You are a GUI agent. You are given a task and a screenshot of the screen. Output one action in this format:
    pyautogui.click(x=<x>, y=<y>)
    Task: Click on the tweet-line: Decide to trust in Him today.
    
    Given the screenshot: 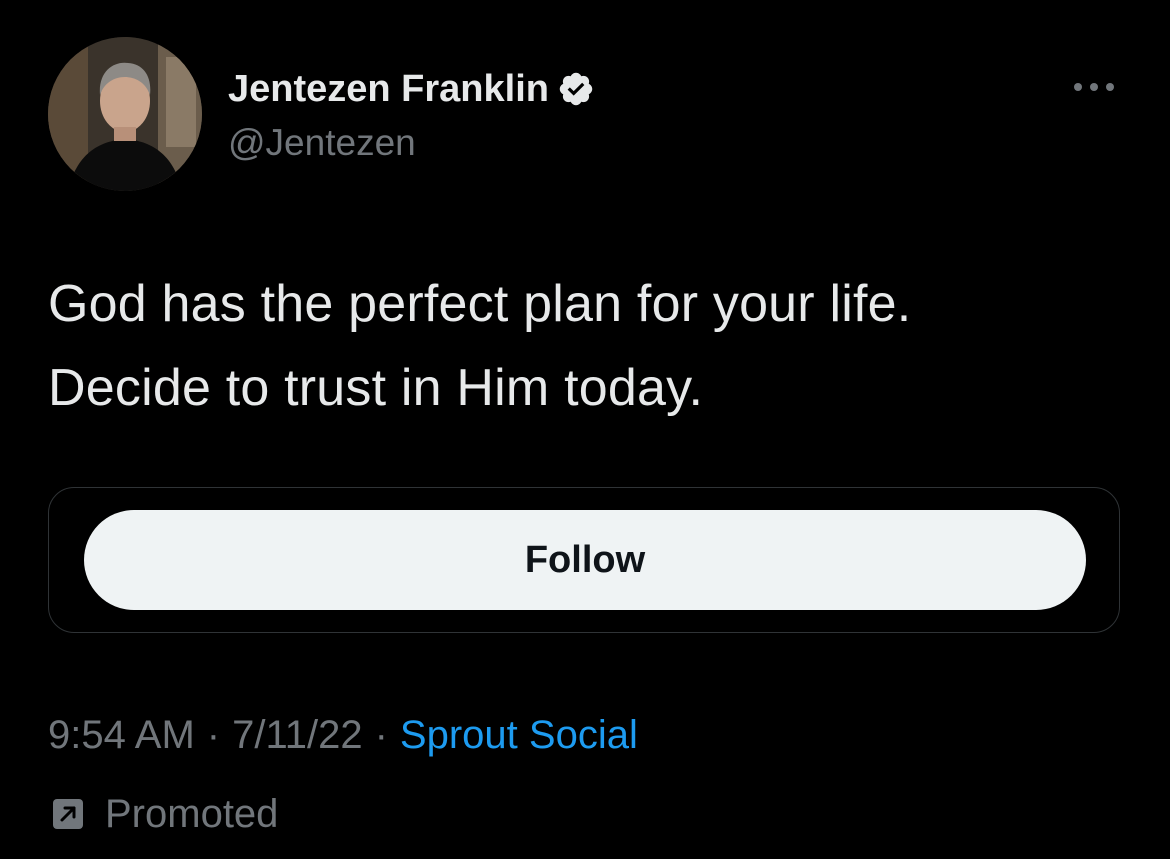 What is the action you would take?
    pyautogui.click(x=376, y=388)
    